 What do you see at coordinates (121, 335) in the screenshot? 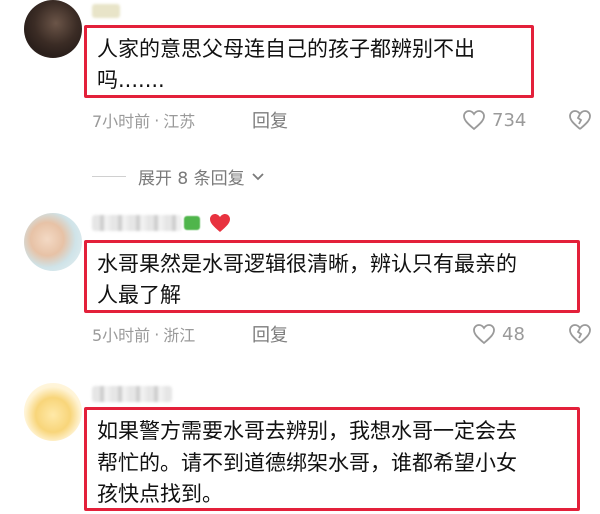
I see `comment-time: 5小时前` at bounding box center [121, 335].